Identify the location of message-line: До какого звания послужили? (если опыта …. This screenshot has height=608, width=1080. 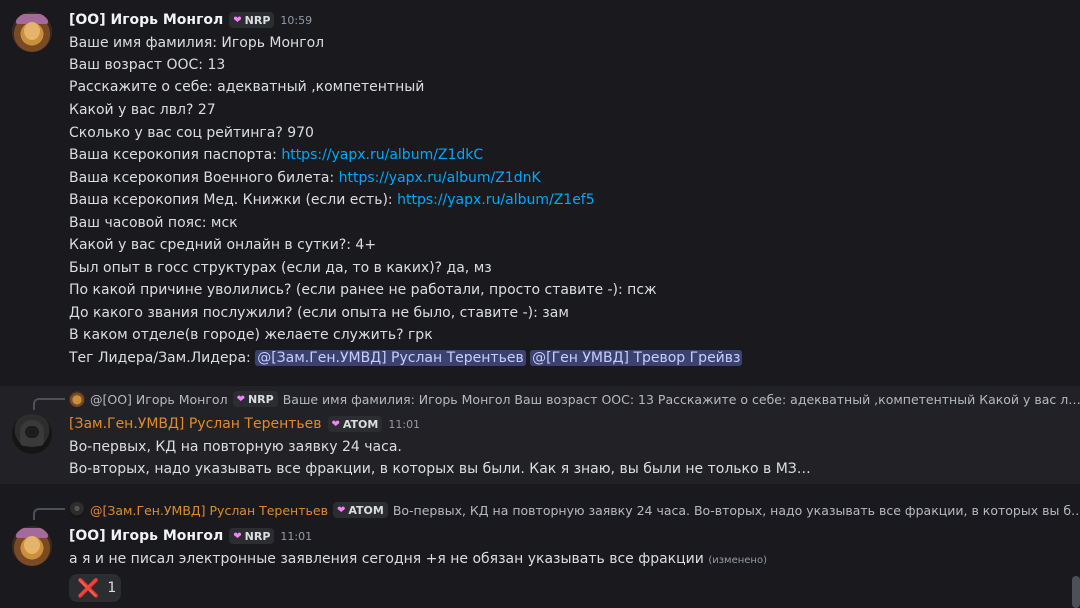
(319, 313).